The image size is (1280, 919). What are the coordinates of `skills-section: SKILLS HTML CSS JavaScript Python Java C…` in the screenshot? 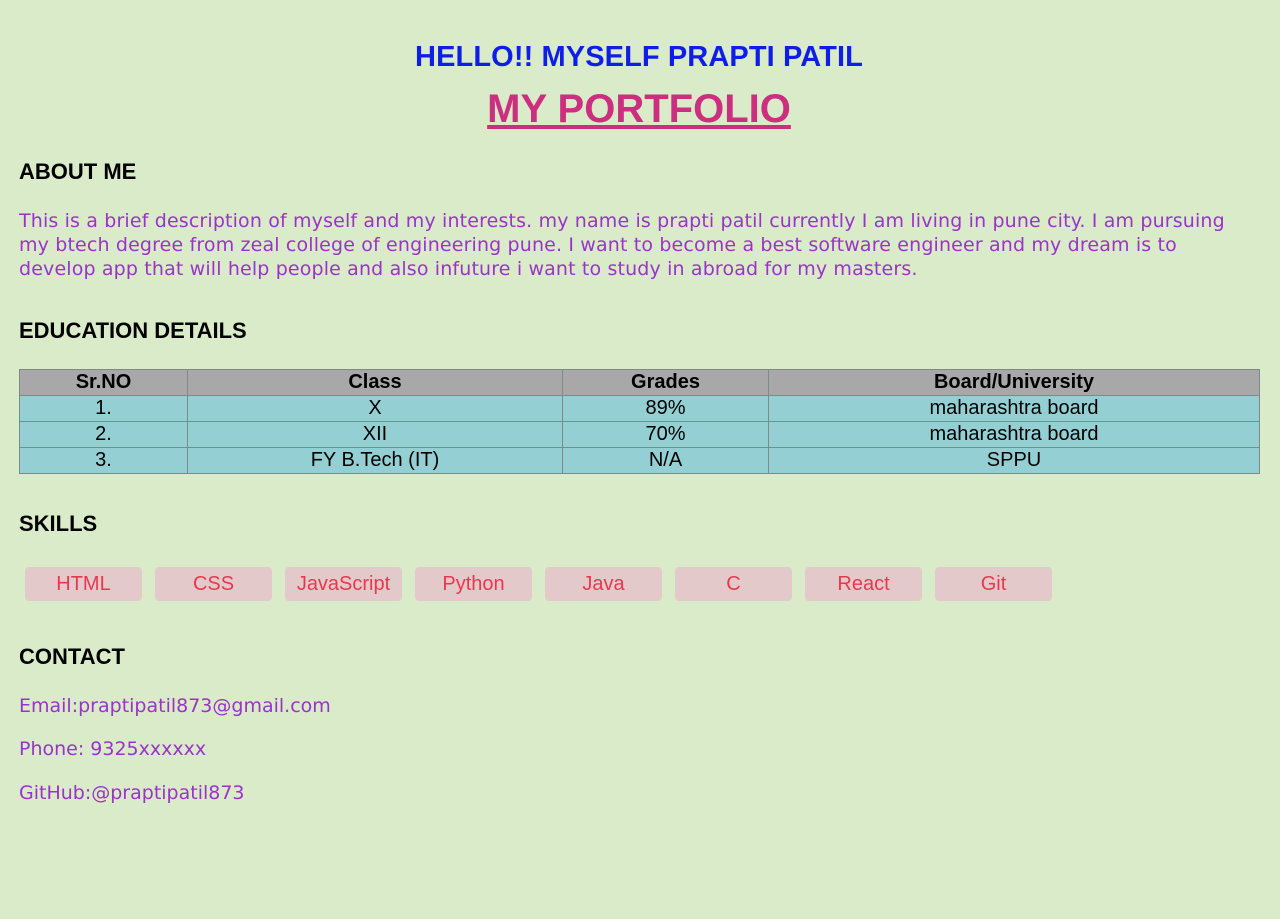 It's located at (639, 537).